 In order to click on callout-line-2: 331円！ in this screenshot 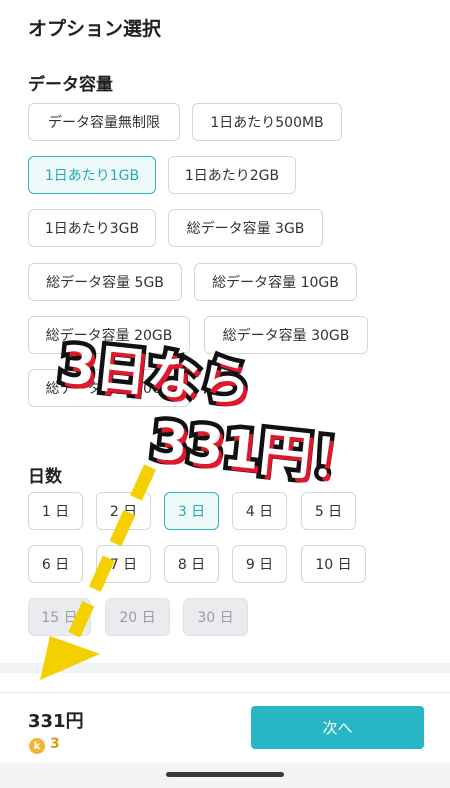, I will do `click(257, 451)`.